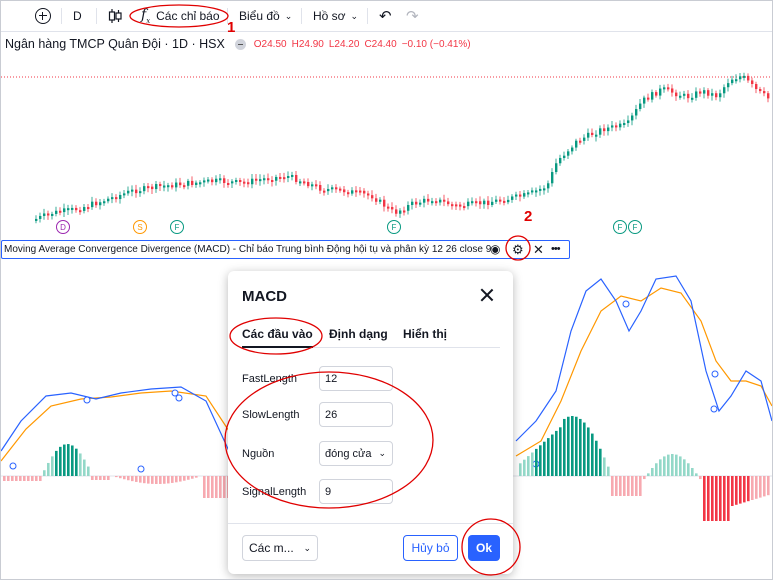 The width and height of the screenshot is (773, 580). Describe the element at coordinates (556, 249) in the screenshot. I see `more-icon: •••` at that location.